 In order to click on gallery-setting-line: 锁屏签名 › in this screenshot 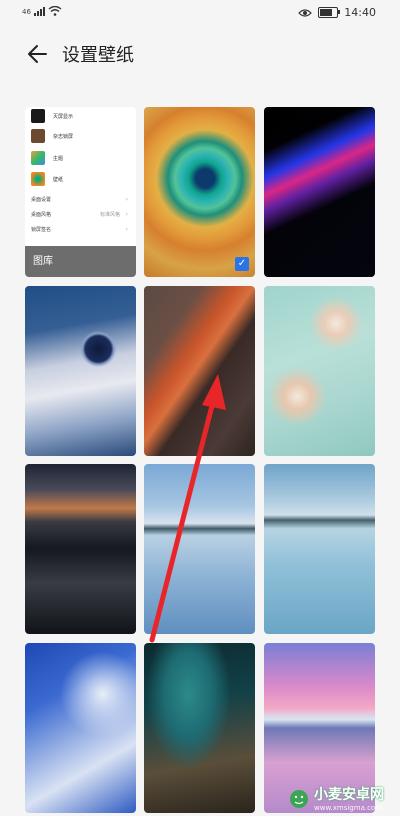, I will do `click(80, 233)`.